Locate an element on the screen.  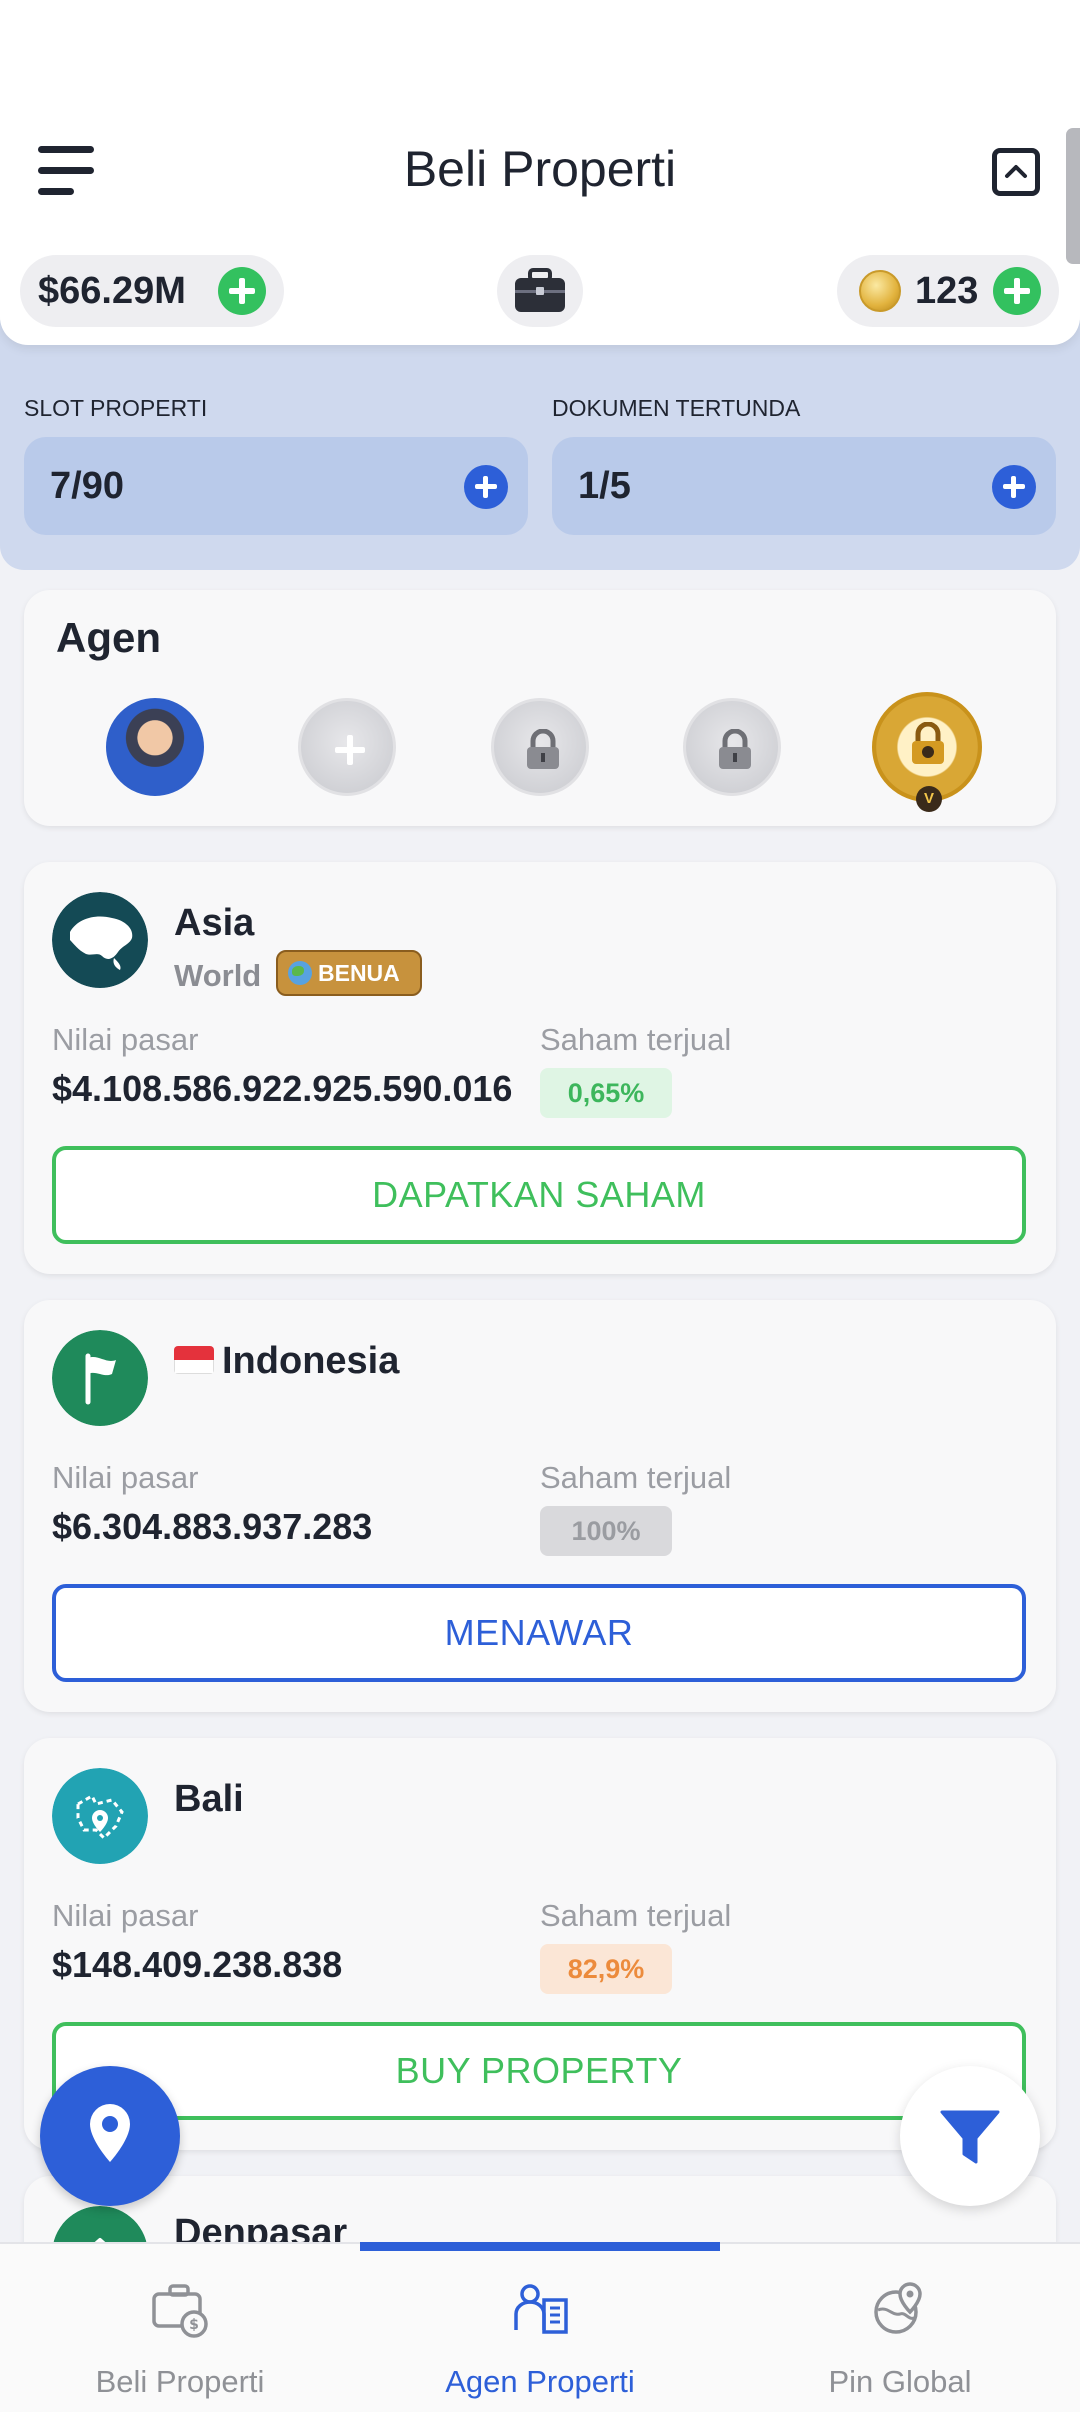
market-value: $6.304.883.937.283 is located at coordinates (212, 1526).